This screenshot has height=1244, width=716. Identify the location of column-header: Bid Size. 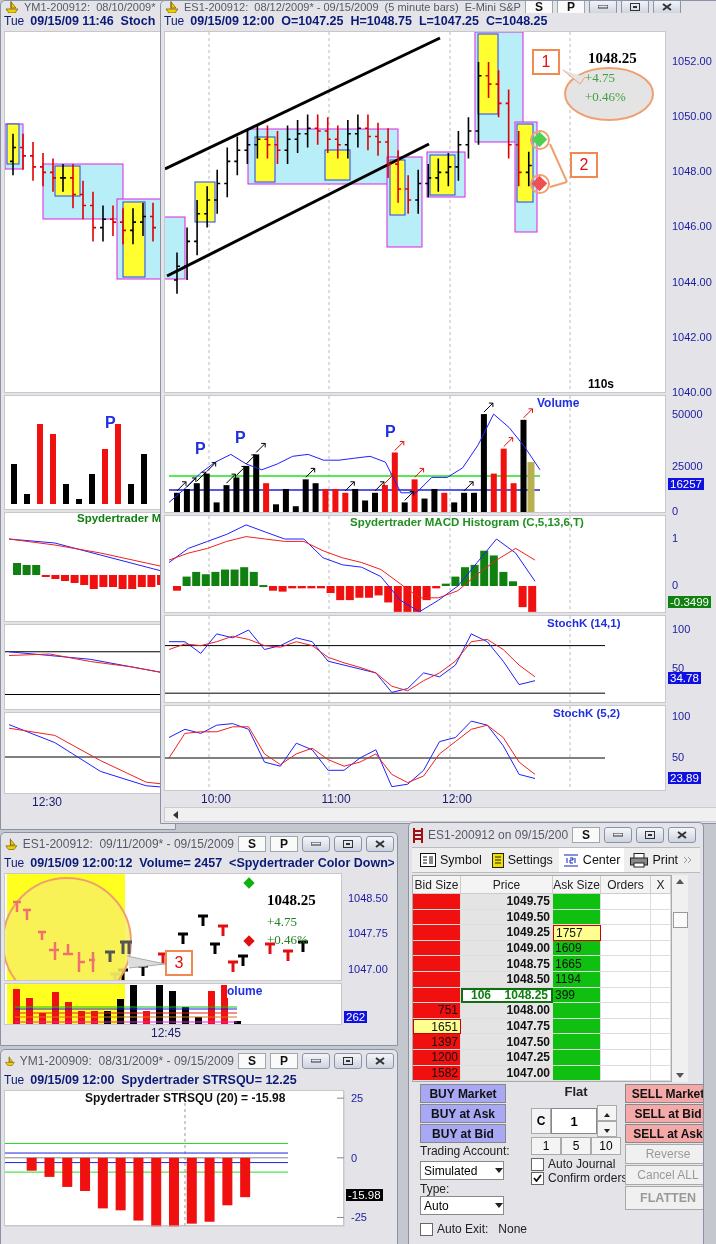
(437, 885).